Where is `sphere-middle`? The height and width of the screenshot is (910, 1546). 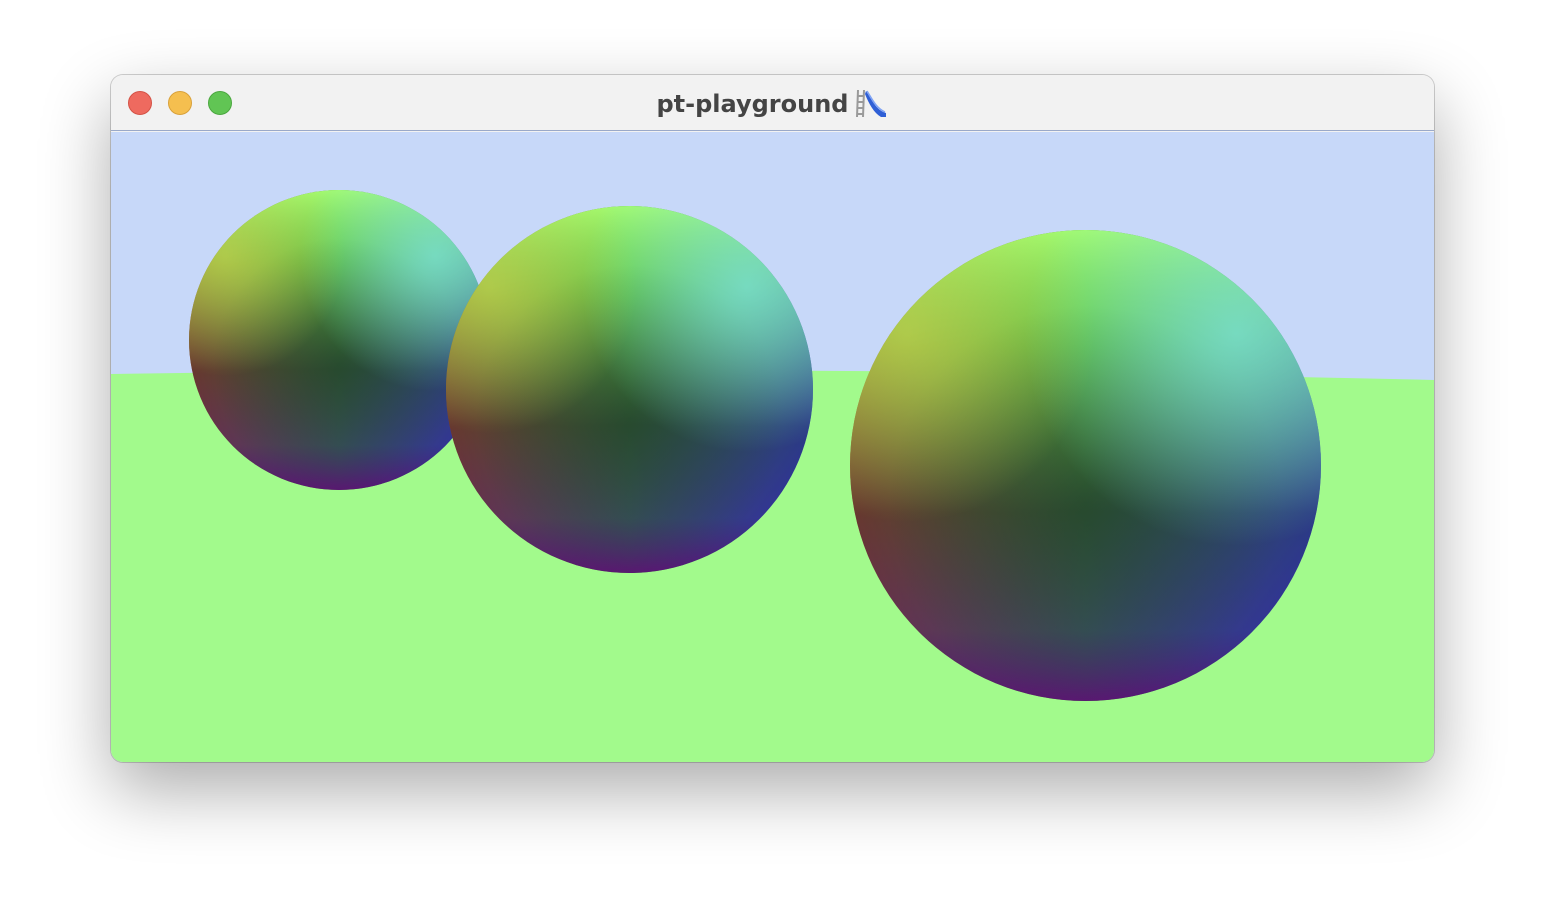 sphere-middle is located at coordinates (629, 389).